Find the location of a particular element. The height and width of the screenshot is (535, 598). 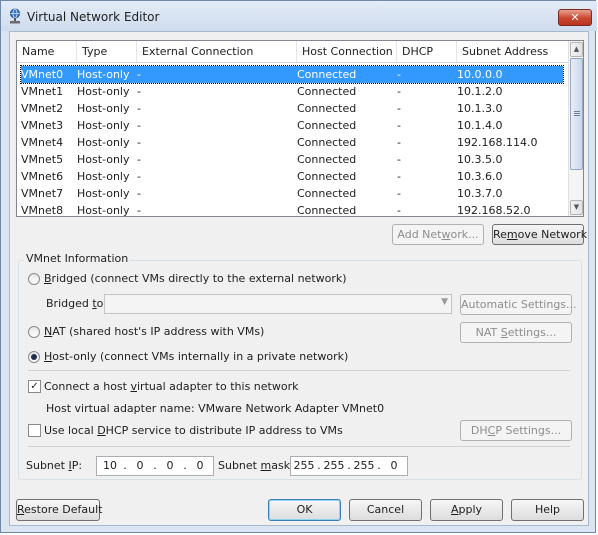

label-part: Connect a host is located at coordinates (87, 386).